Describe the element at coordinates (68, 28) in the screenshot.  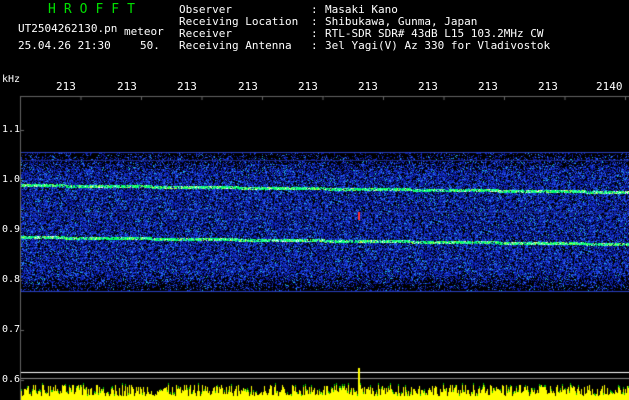
I see `file-name: UT2504262130.pn` at that location.